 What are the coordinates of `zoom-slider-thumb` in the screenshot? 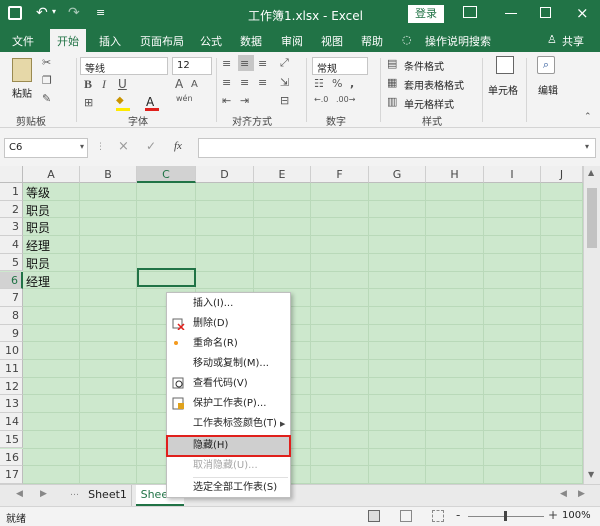 It's located at (505, 516).